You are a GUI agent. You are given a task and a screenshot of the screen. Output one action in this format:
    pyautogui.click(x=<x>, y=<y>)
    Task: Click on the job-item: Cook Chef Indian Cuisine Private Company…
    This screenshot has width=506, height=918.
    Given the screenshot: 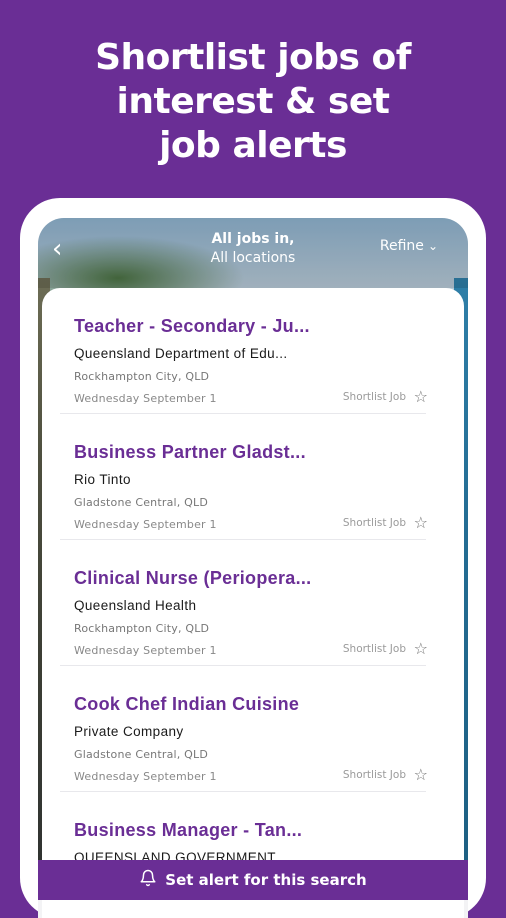 What is the action you would take?
    pyautogui.click(x=253, y=729)
    